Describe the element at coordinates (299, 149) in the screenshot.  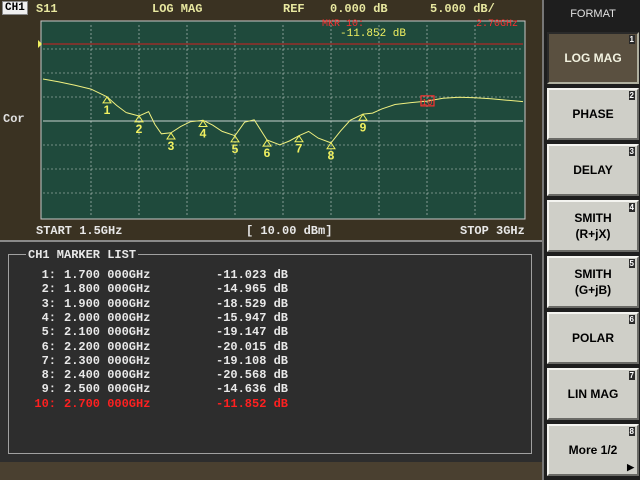
I see `marker-label: 7` at that location.